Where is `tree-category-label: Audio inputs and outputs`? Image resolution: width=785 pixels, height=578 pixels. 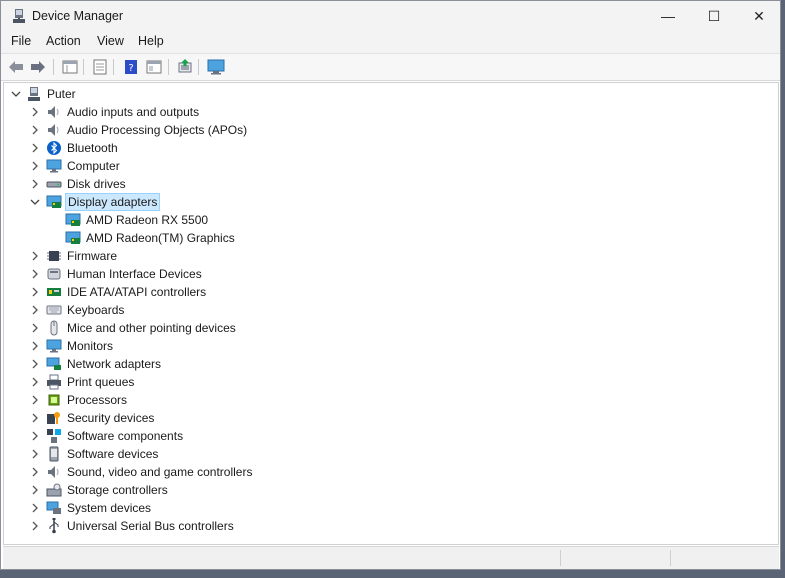 tree-category-label: Audio inputs and outputs is located at coordinates (133, 112).